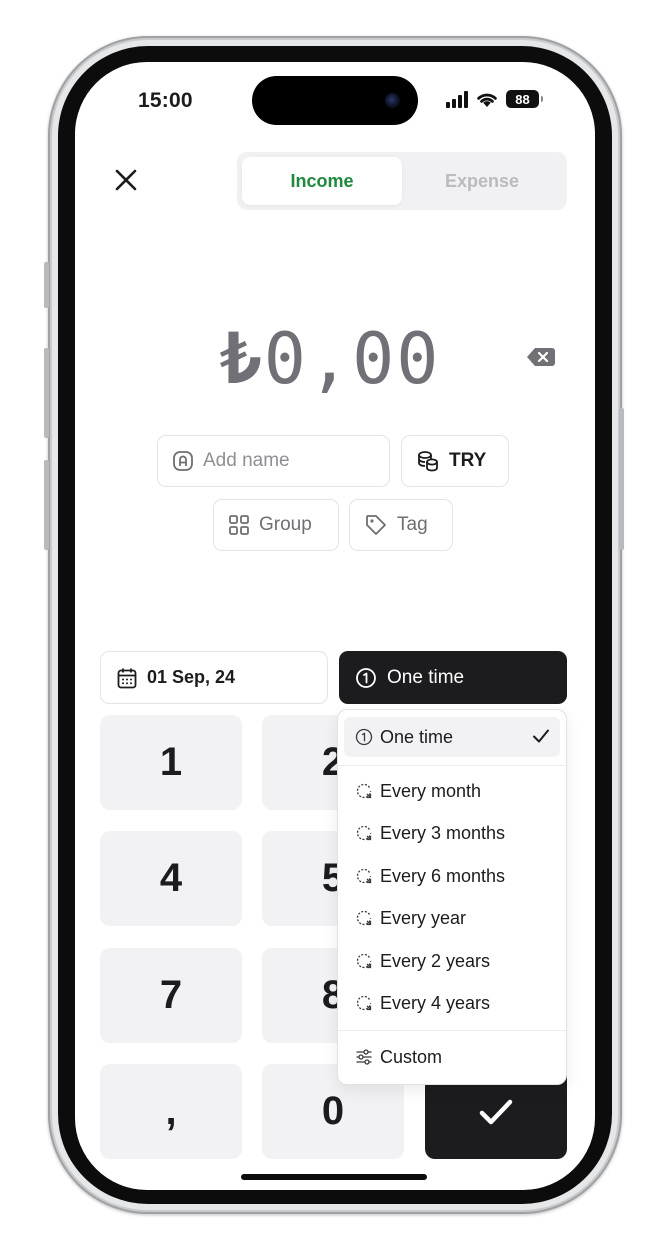  I want to click on checkmark-icon, so click(496, 1111).